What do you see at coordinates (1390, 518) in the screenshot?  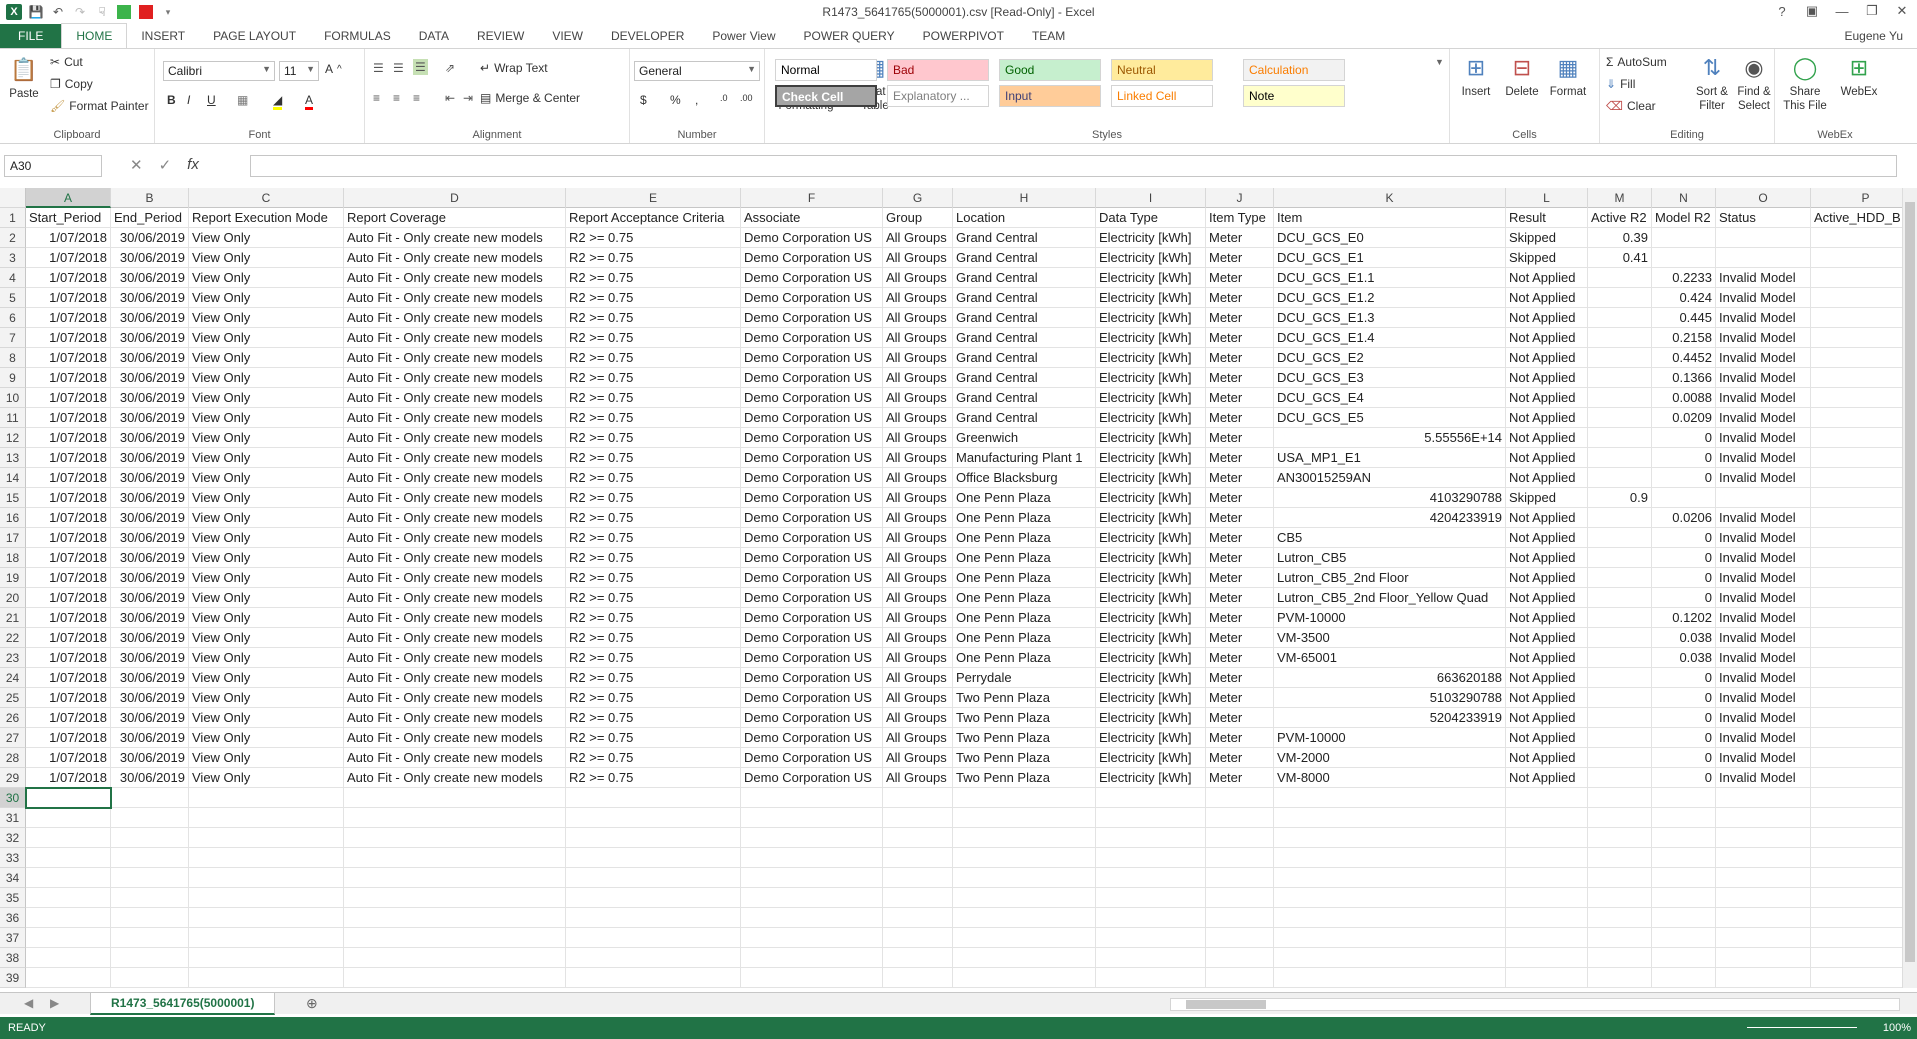 I see `cell: 4204233919` at bounding box center [1390, 518].